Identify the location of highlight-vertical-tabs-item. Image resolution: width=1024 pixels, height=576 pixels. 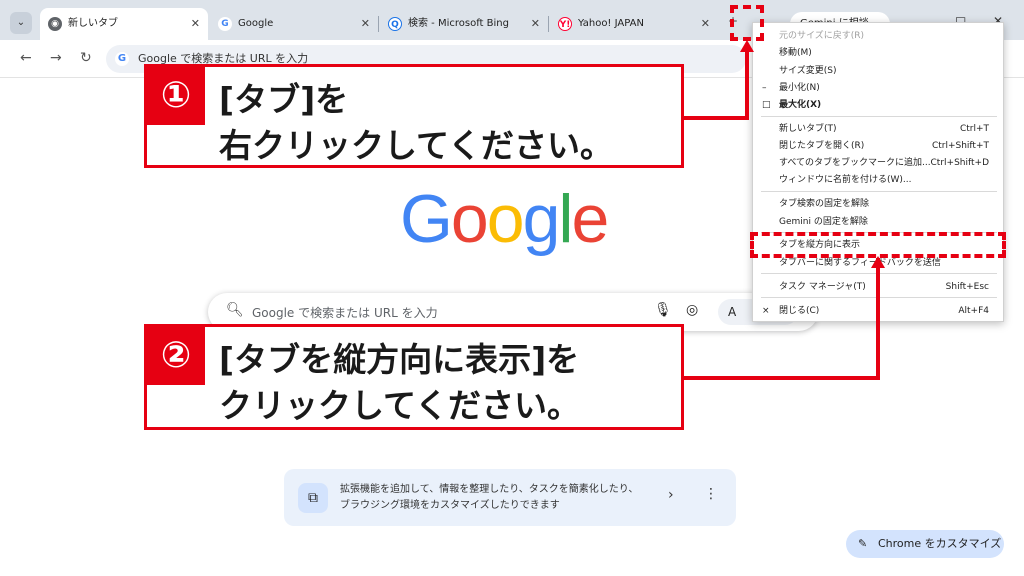
(878, 245).